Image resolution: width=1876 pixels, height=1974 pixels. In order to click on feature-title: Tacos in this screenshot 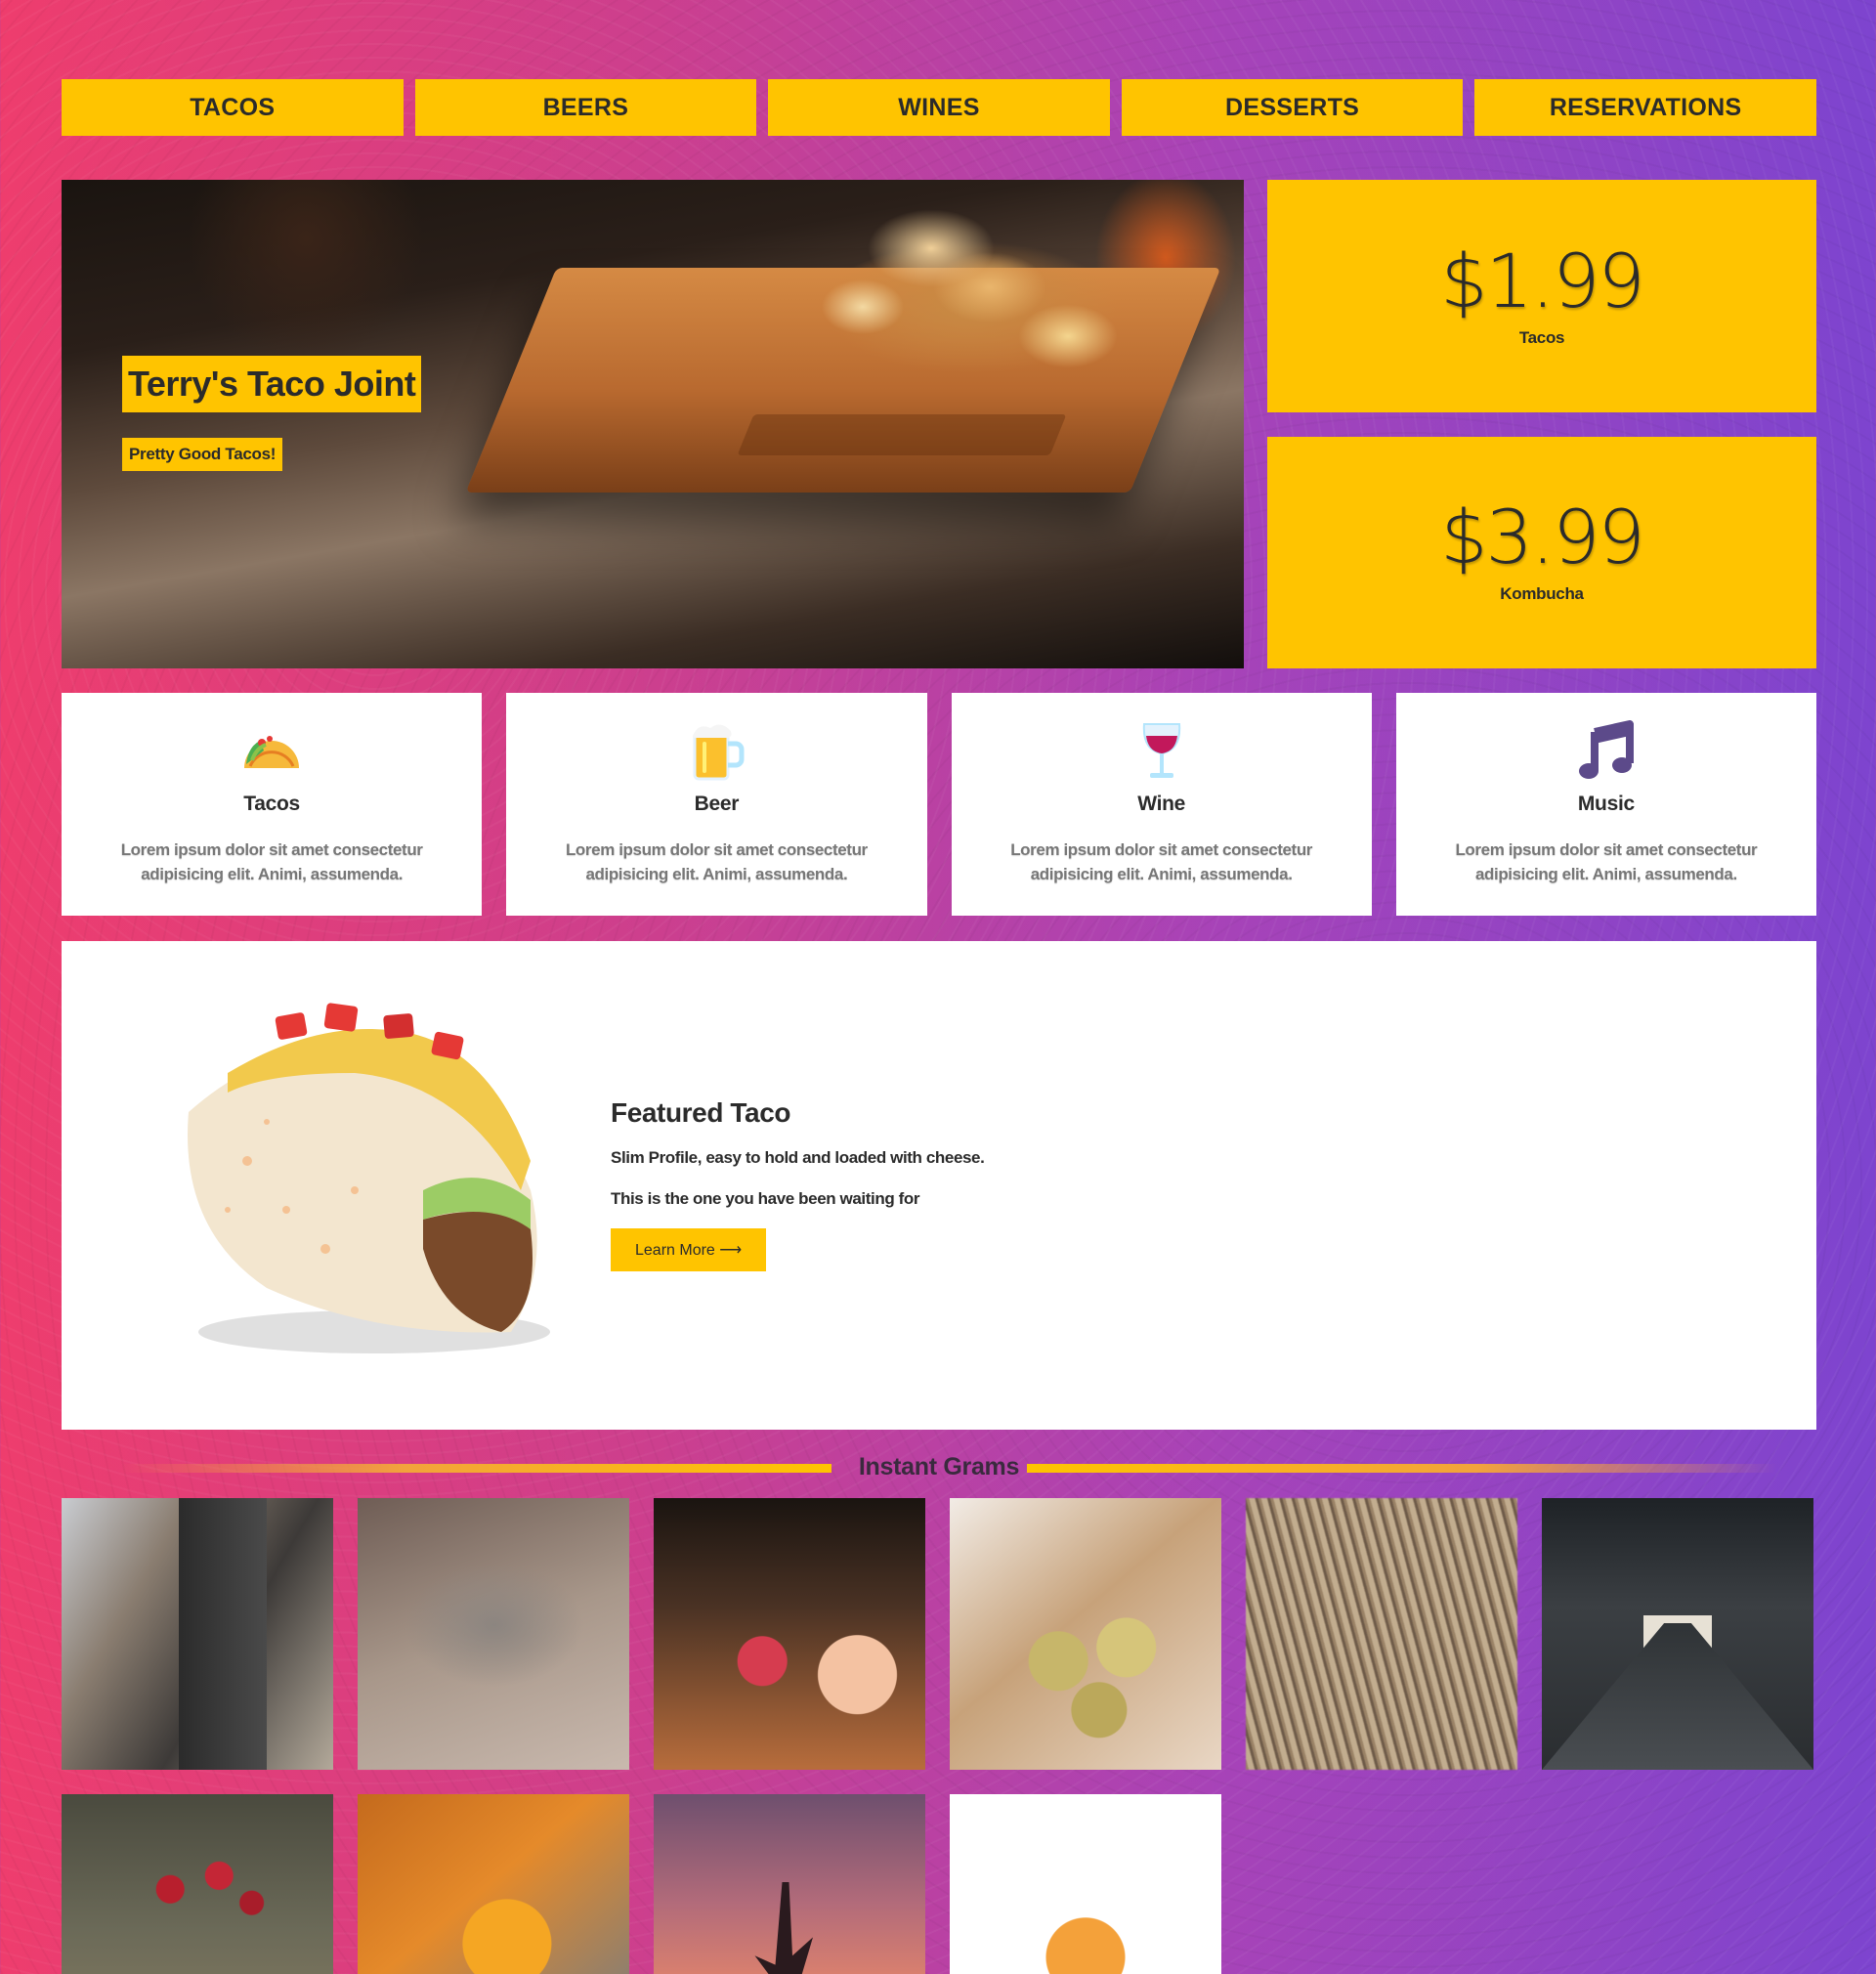, I will do `click(271, 804)`.